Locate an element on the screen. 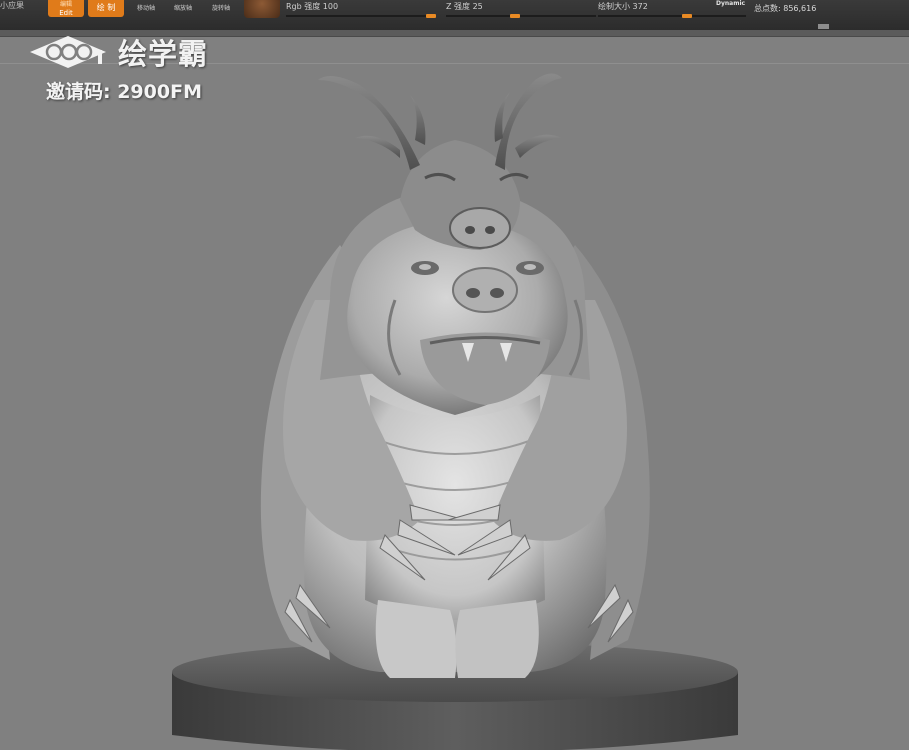 The height and width of the screenshot is (750, 909). total-points: 总点数: 856,616 is located at coordinates (785, 8).